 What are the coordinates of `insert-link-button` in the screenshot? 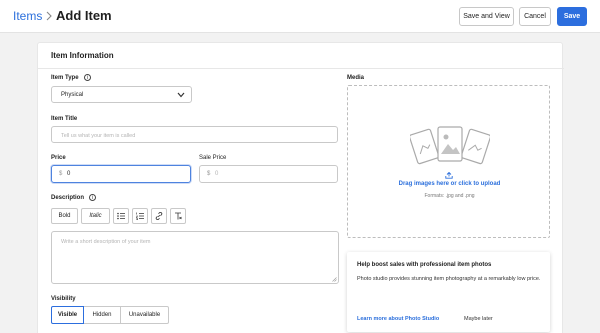 It's located at (159, 216).